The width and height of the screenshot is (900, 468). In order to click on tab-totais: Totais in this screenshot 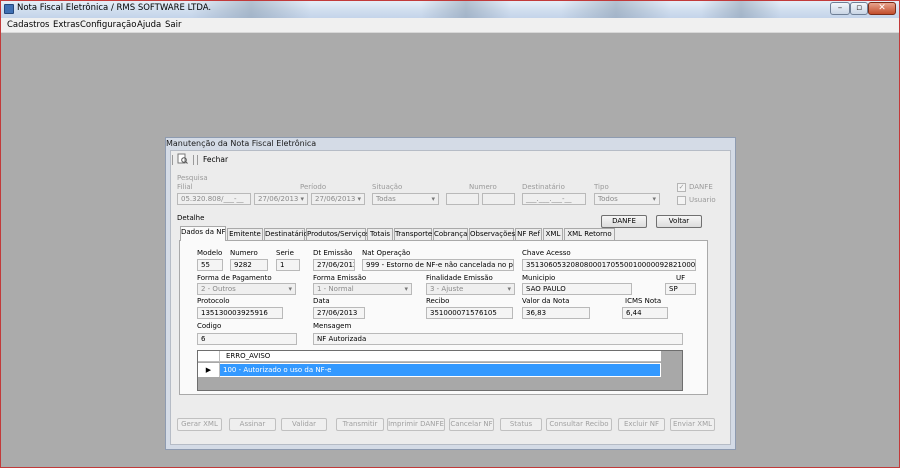, I will do `click(380, 234)`.